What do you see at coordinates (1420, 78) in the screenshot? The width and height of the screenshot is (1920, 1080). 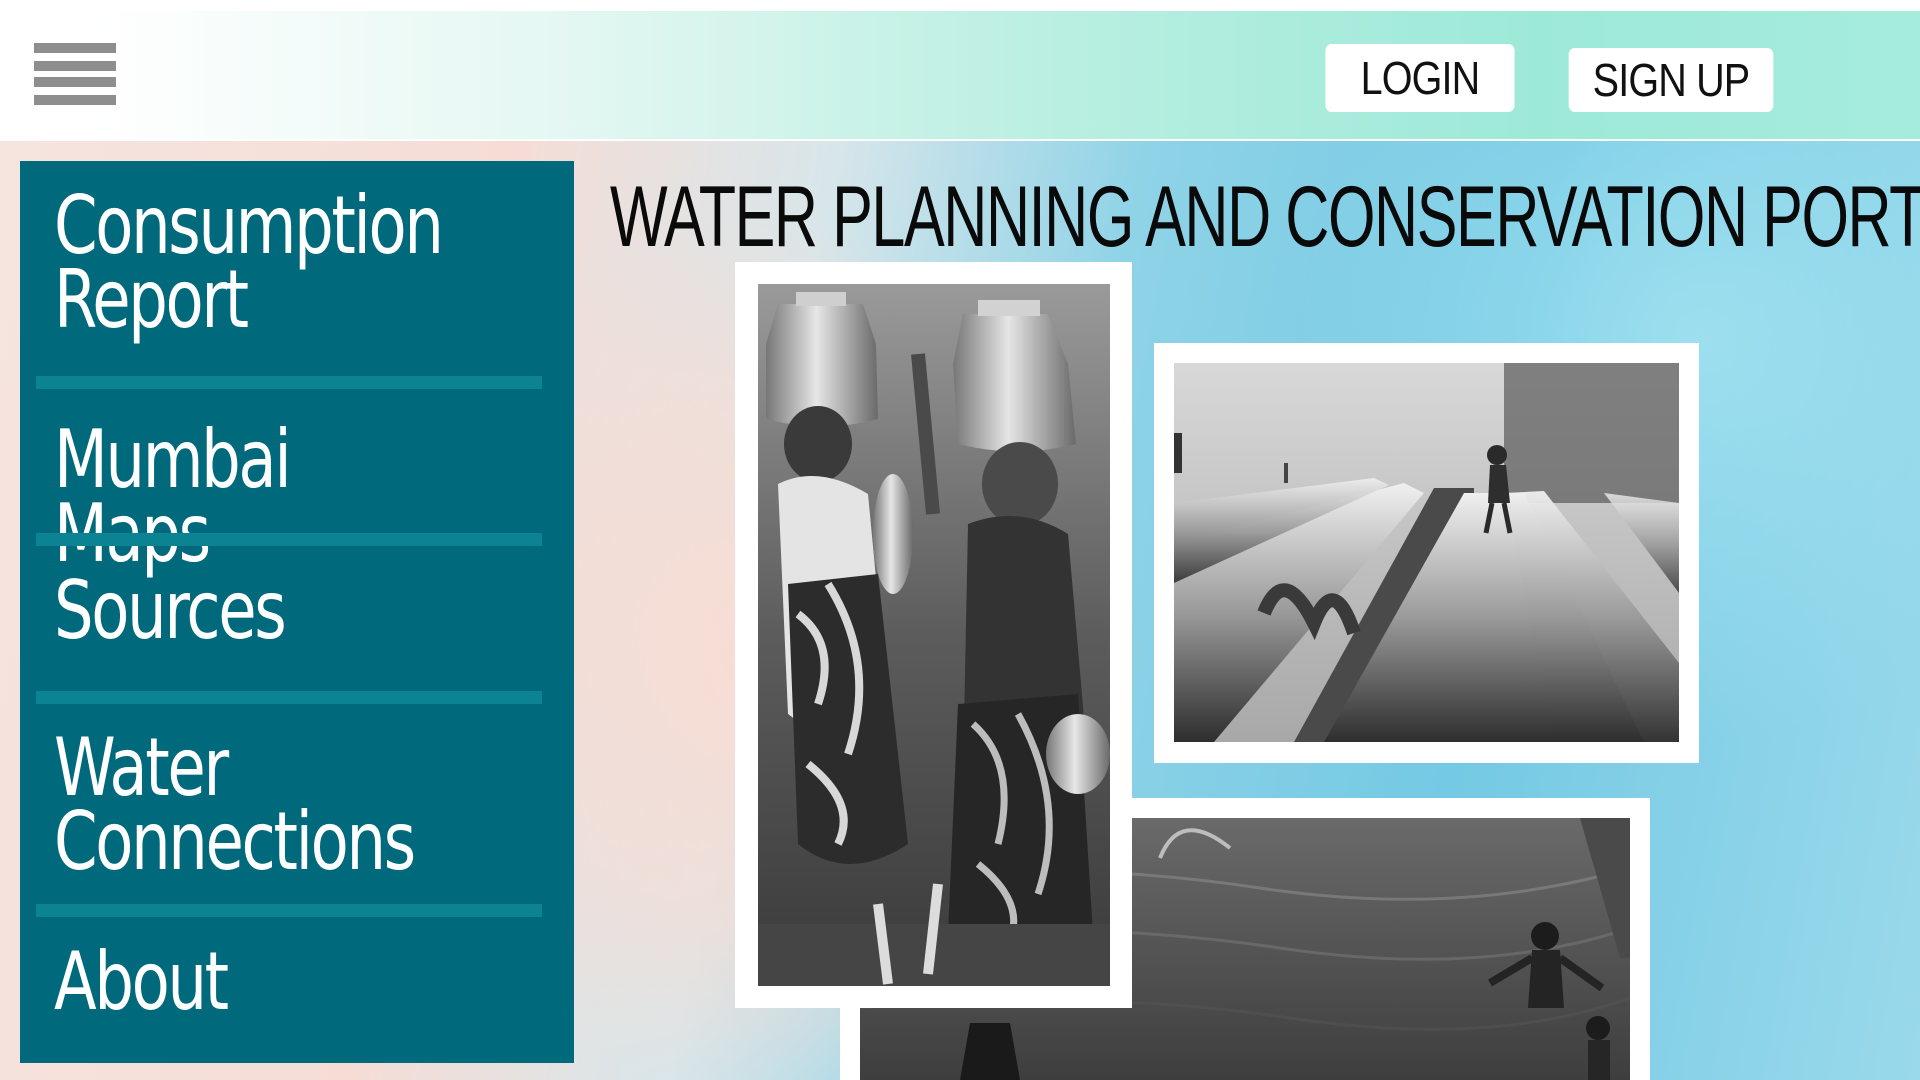 I see `login-button: LOGIN` at bounding box center [1420, 78].